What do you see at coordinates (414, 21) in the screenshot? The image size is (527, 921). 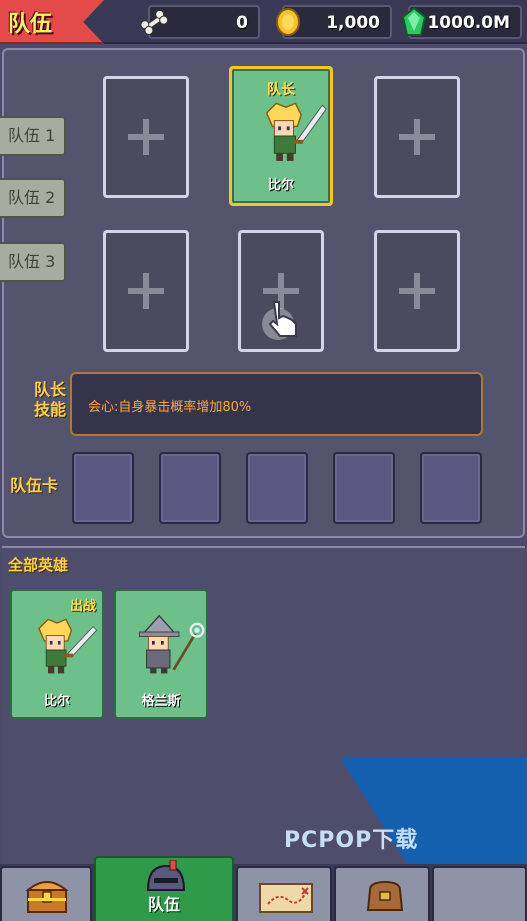 I see `green-gem-icon` at bounding box center [414, 21].